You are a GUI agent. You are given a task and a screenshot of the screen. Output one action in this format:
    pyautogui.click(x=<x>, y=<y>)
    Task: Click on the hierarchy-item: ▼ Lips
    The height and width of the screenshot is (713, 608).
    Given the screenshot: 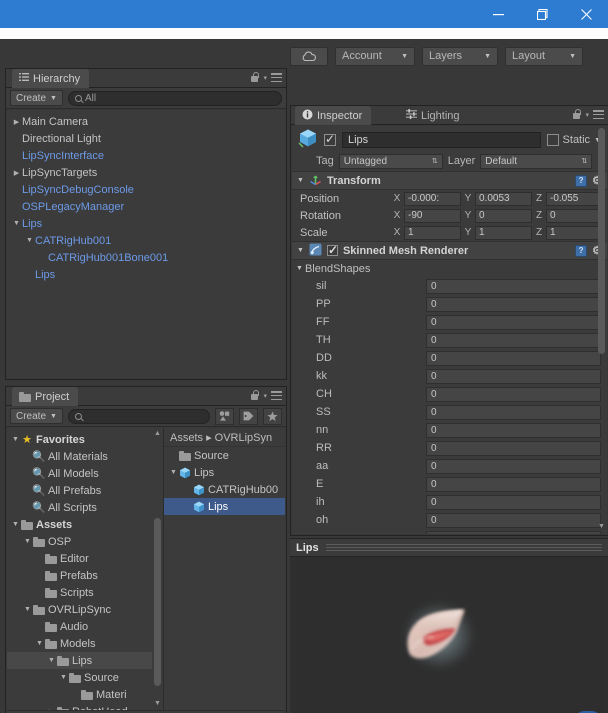 What is the action you would take?
    pyautogui.click(x=146, y=223)
    